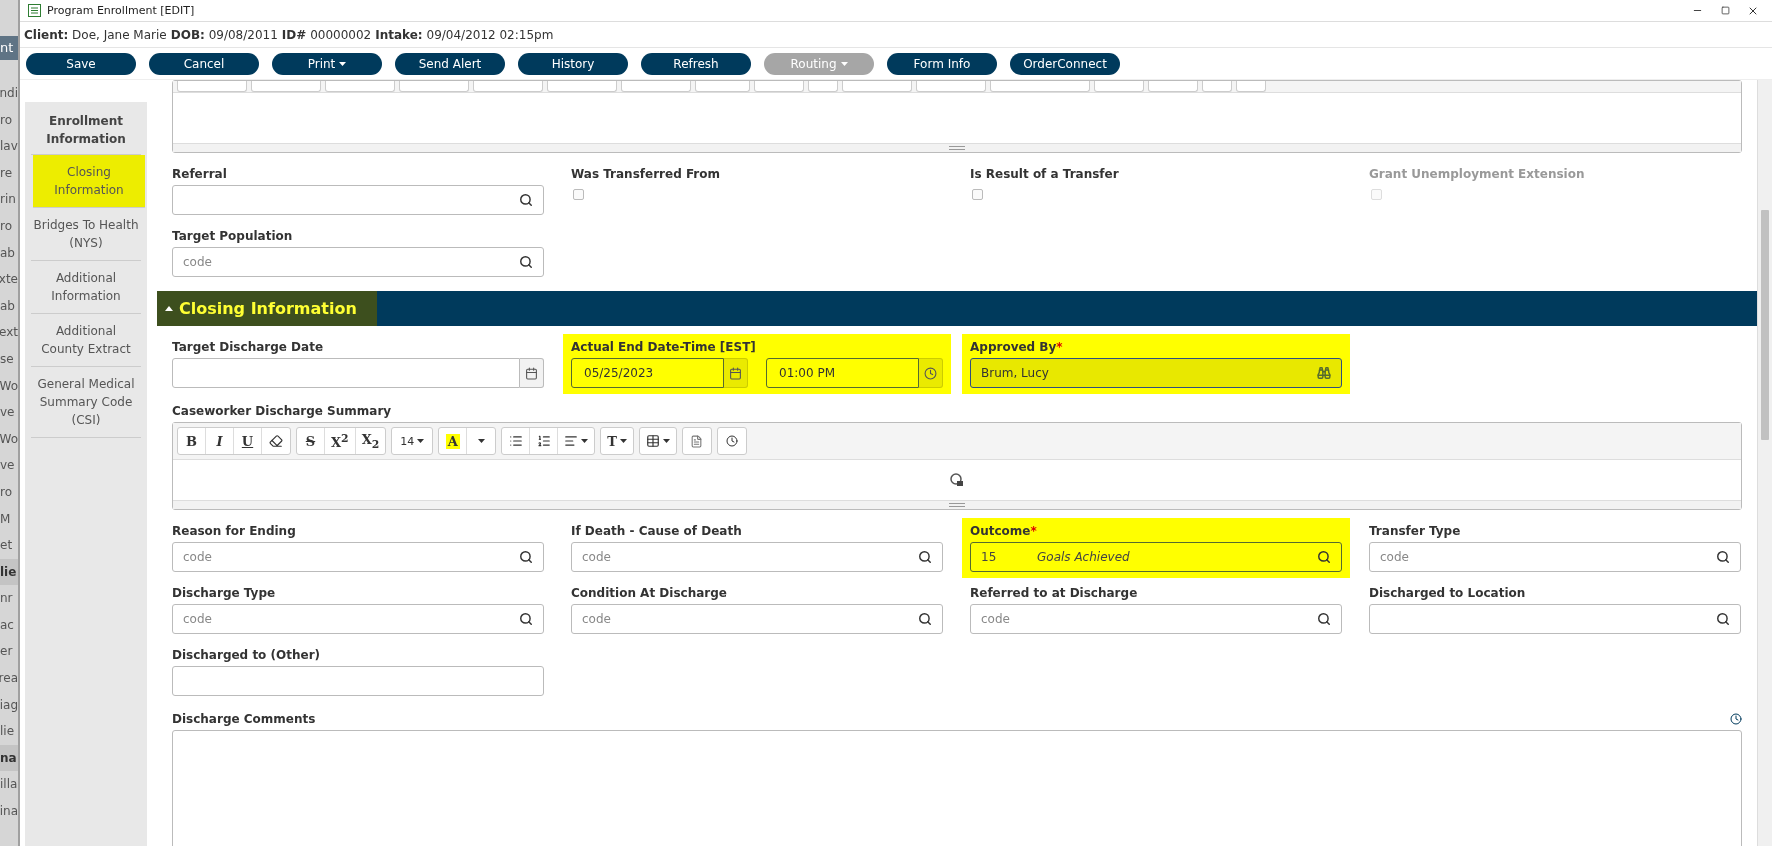 The image size is (1772, 846). Describe the element at coordinates (7, 599) in the screenshot. I see `background-window-text: nr` at that location.